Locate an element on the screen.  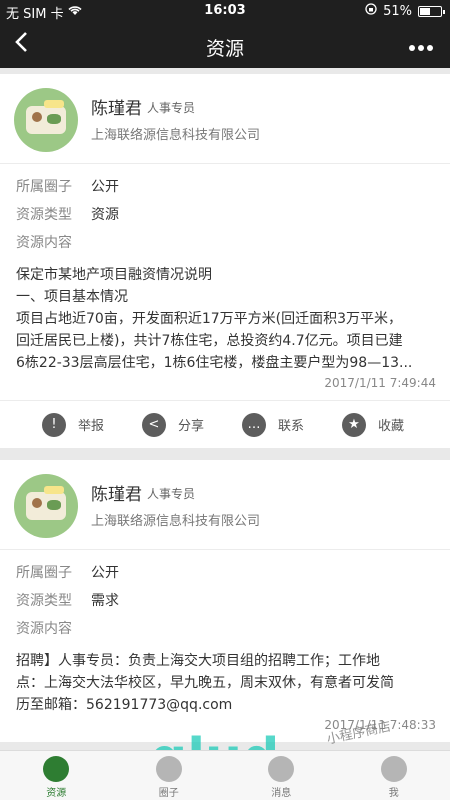
content-line: 历至邮箱：562191773@qq.com is located at coordinates (124, 705).